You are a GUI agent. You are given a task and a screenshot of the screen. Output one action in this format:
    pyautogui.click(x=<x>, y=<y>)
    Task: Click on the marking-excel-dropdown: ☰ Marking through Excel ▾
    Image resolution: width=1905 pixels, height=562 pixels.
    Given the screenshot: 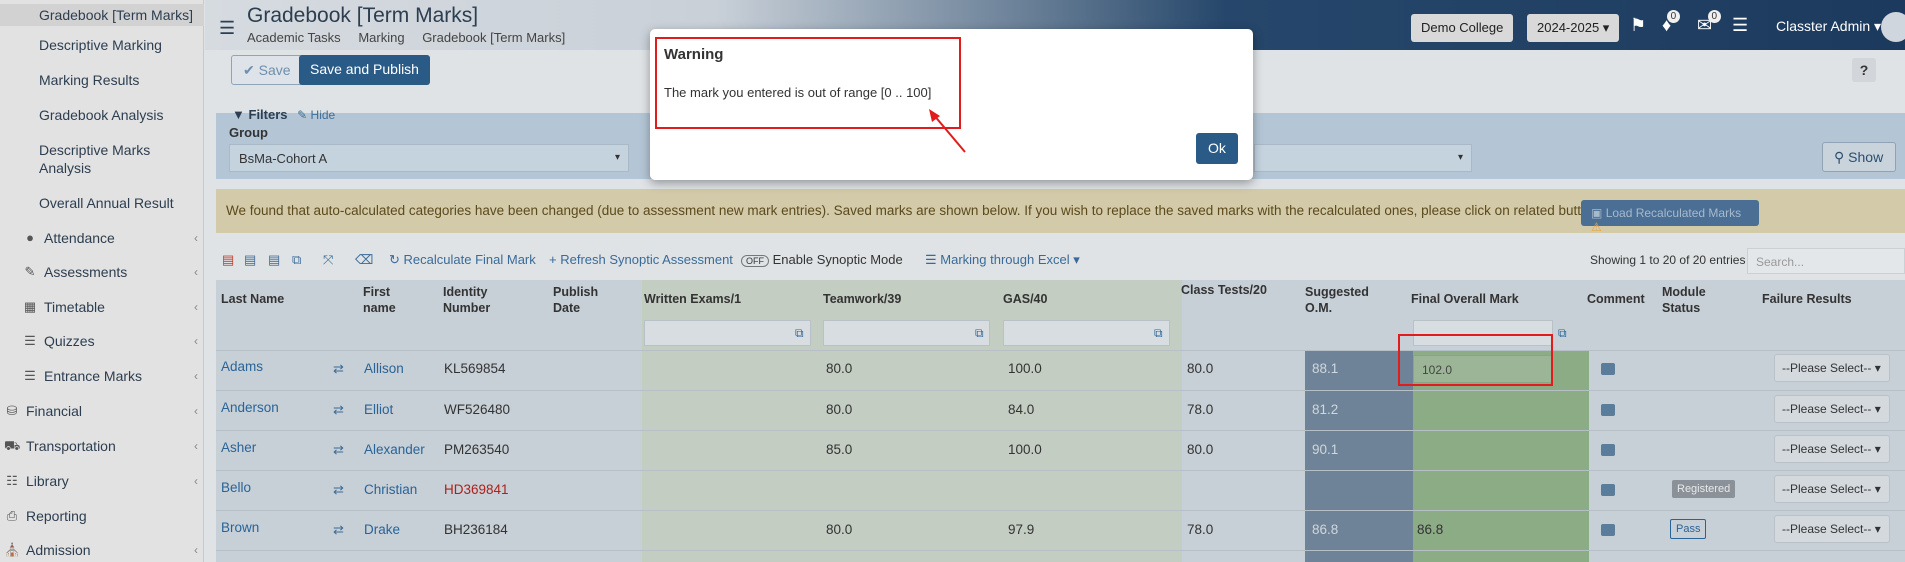 What is the action you would take?
    pyautogui.click(x=1002, y=260)
    